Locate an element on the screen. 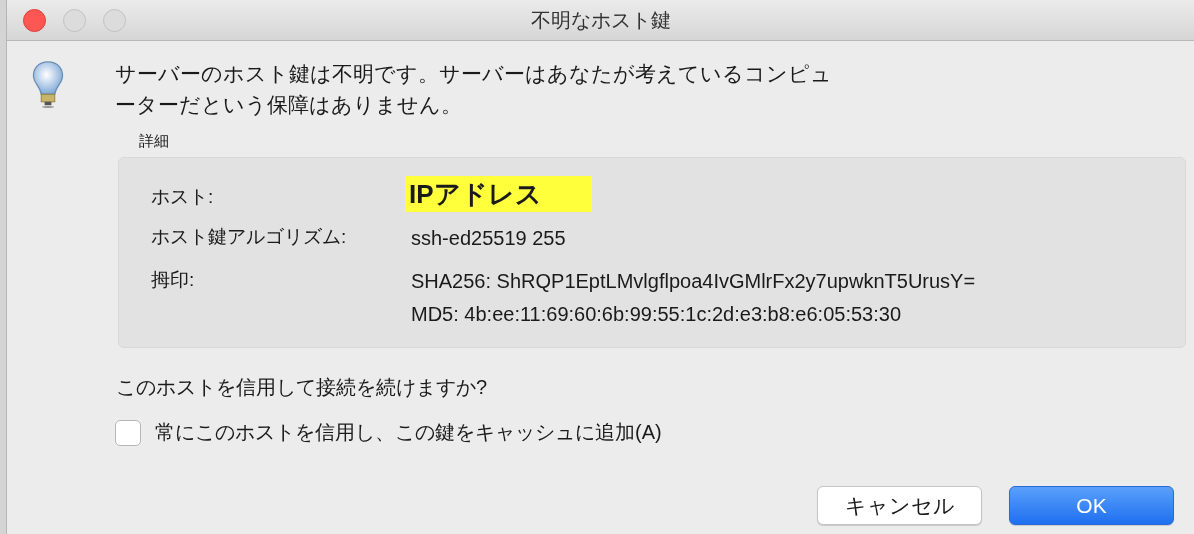 This screenshot has width=1194, height=534. message-text: サーバーのホスト鍵は不明です。サーバーはあなたが考えているコンピュ ーターだという保障はありません。 is located at coordinates (473, 89).